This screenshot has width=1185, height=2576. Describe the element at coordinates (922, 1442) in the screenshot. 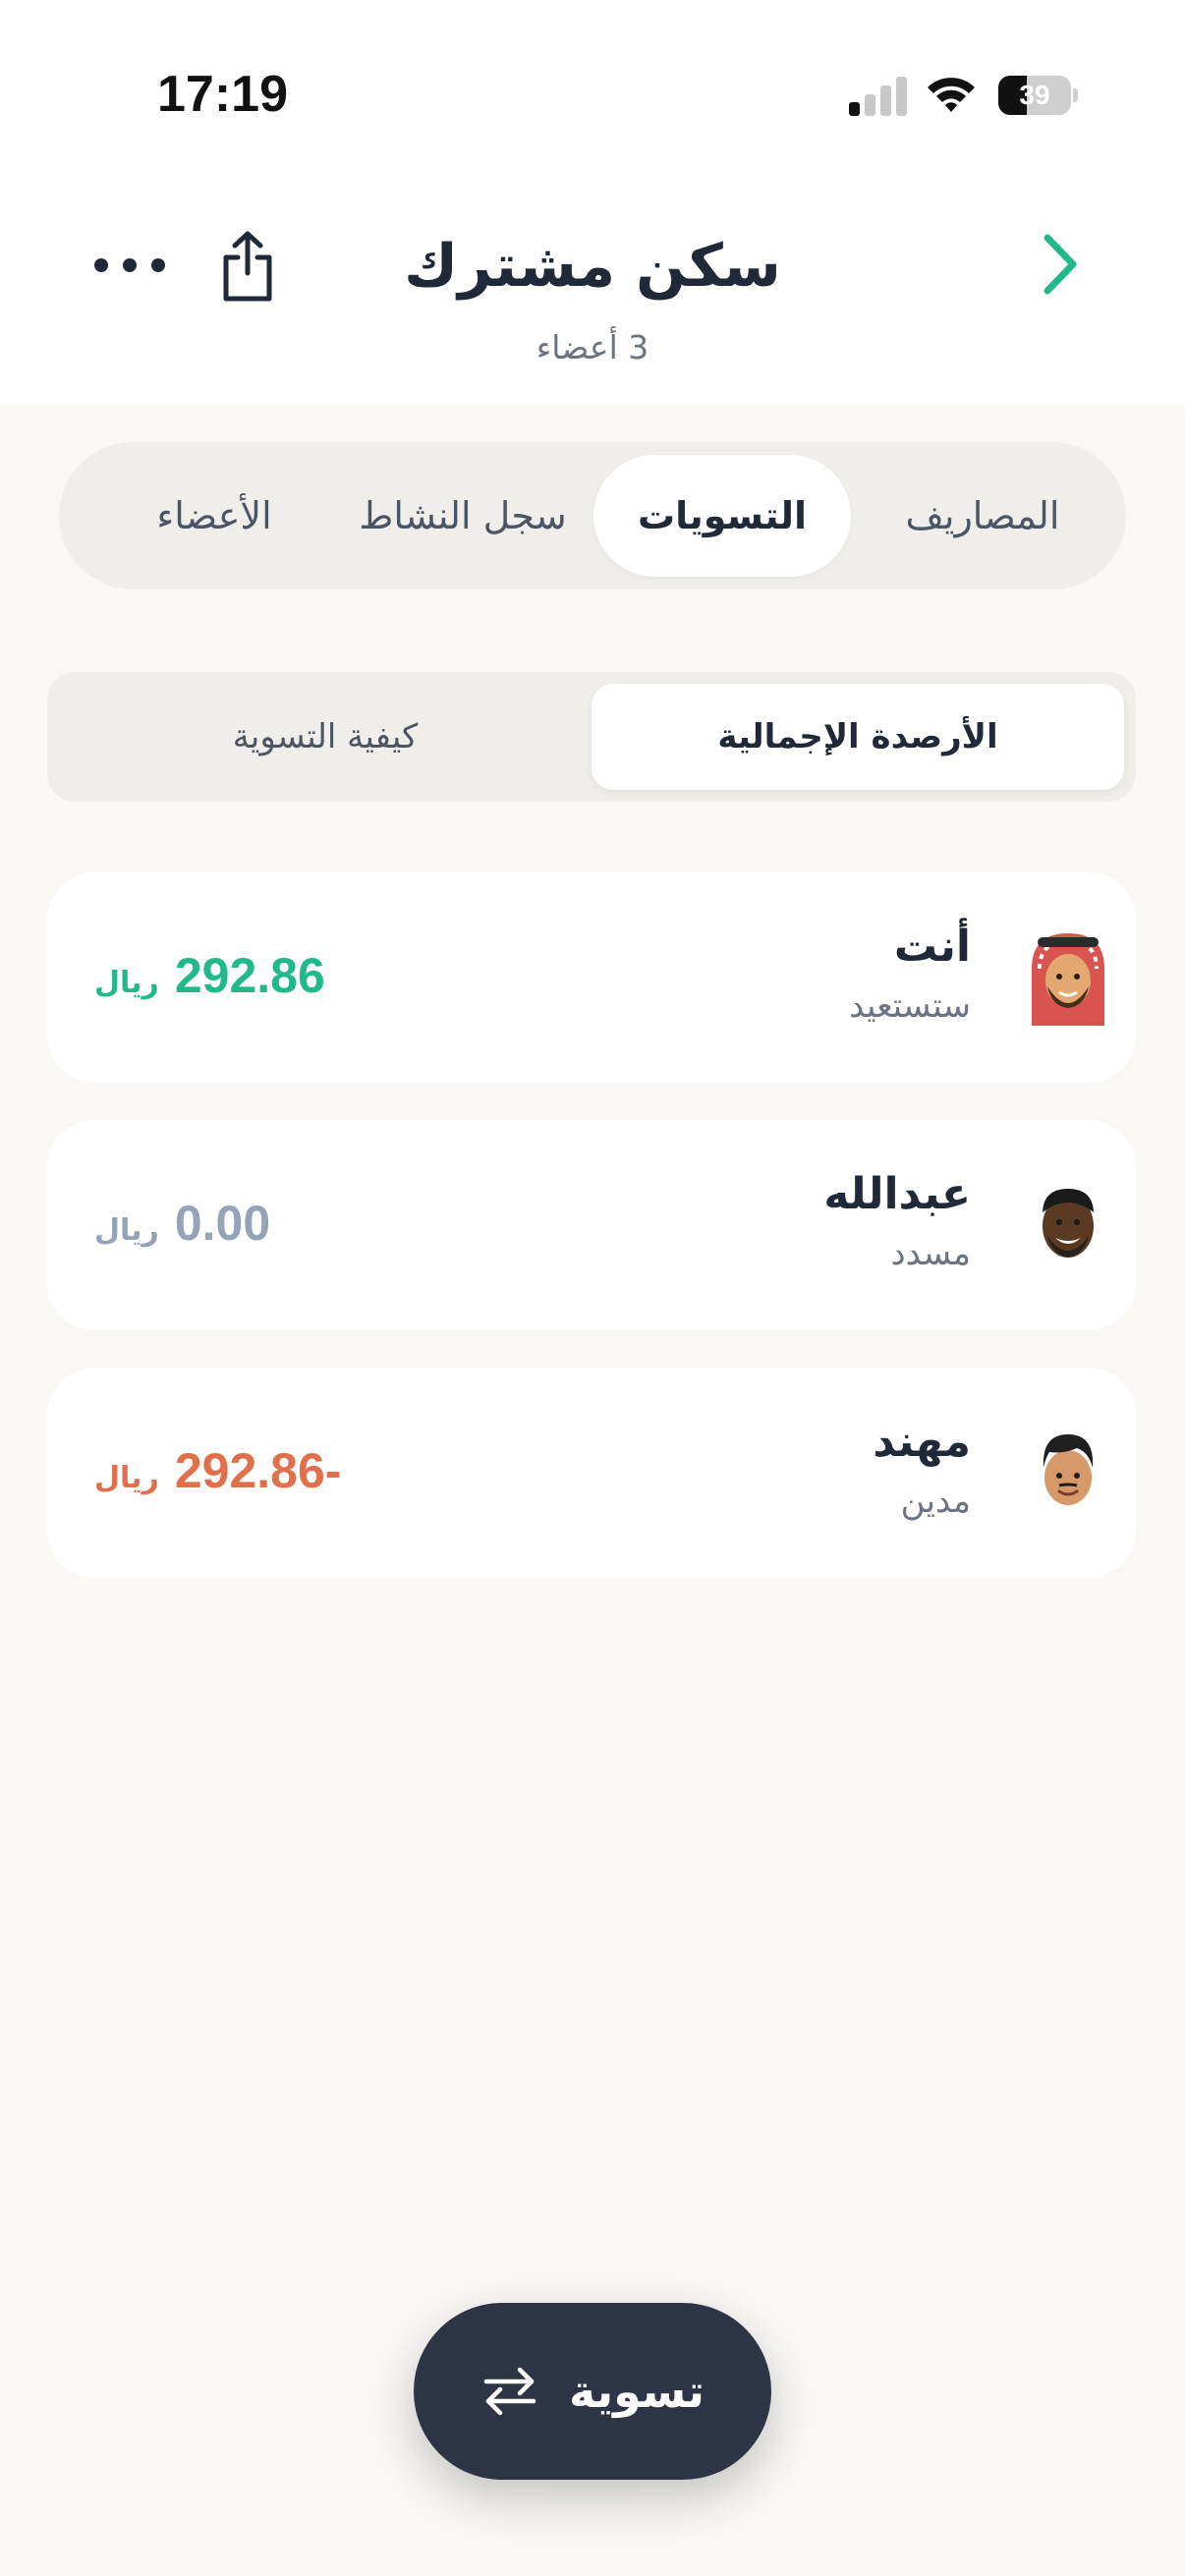

I see `member-name: مهند` at that location.